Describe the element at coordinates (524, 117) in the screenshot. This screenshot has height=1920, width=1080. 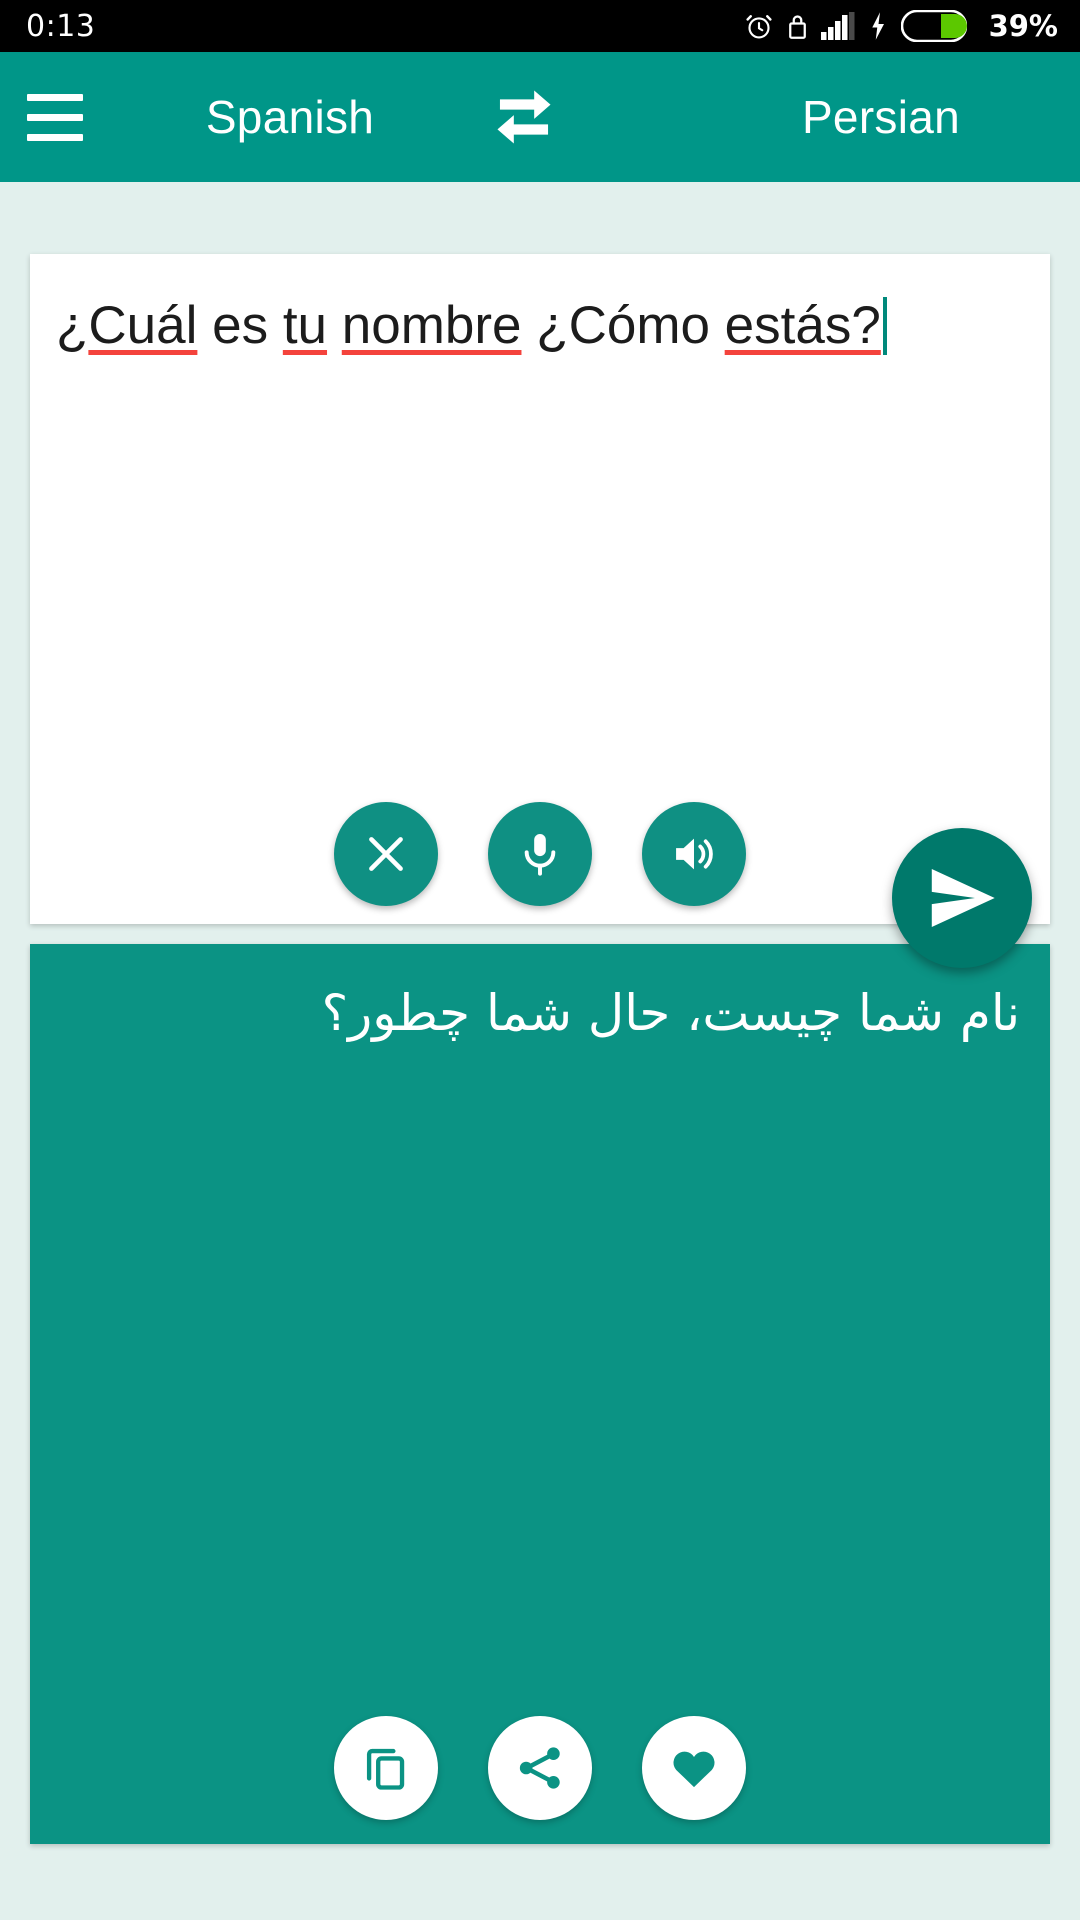
I see `swap-languages-icon` at that location.